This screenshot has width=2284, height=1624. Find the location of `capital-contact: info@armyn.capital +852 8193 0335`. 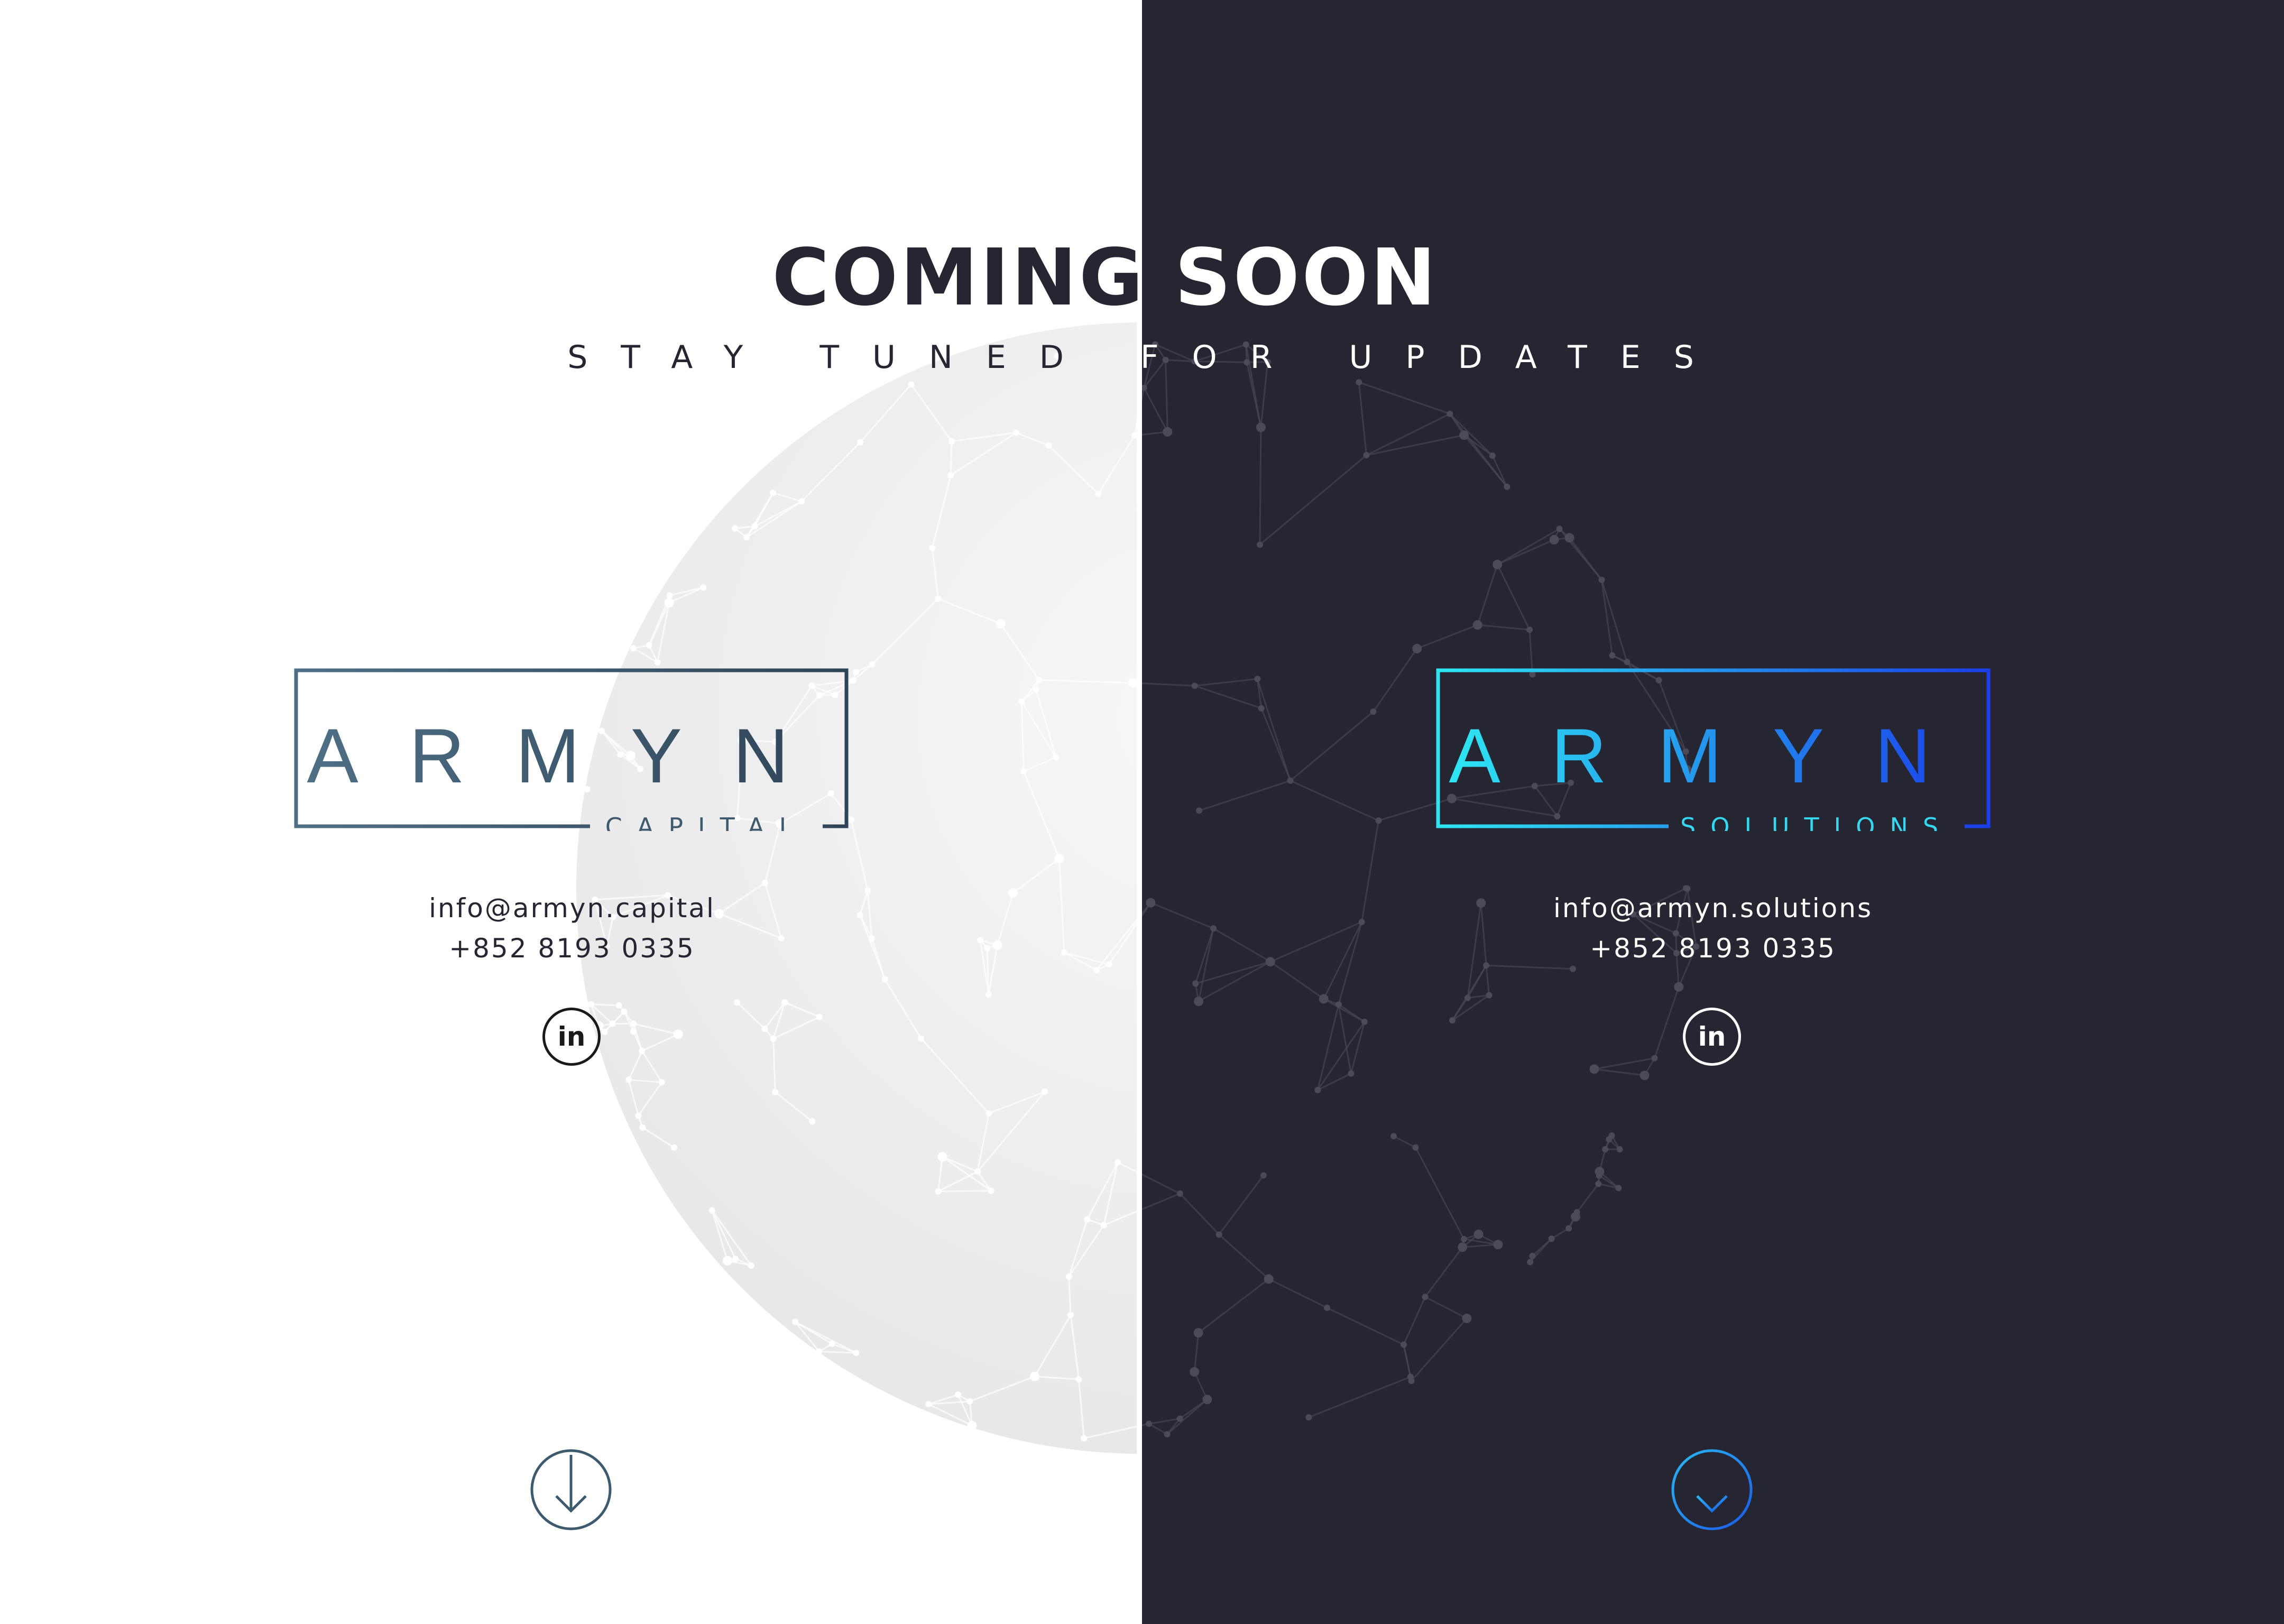

capital-contact: info@armyn.capital +852 8193 0335 is located at coordinates (572, 928).